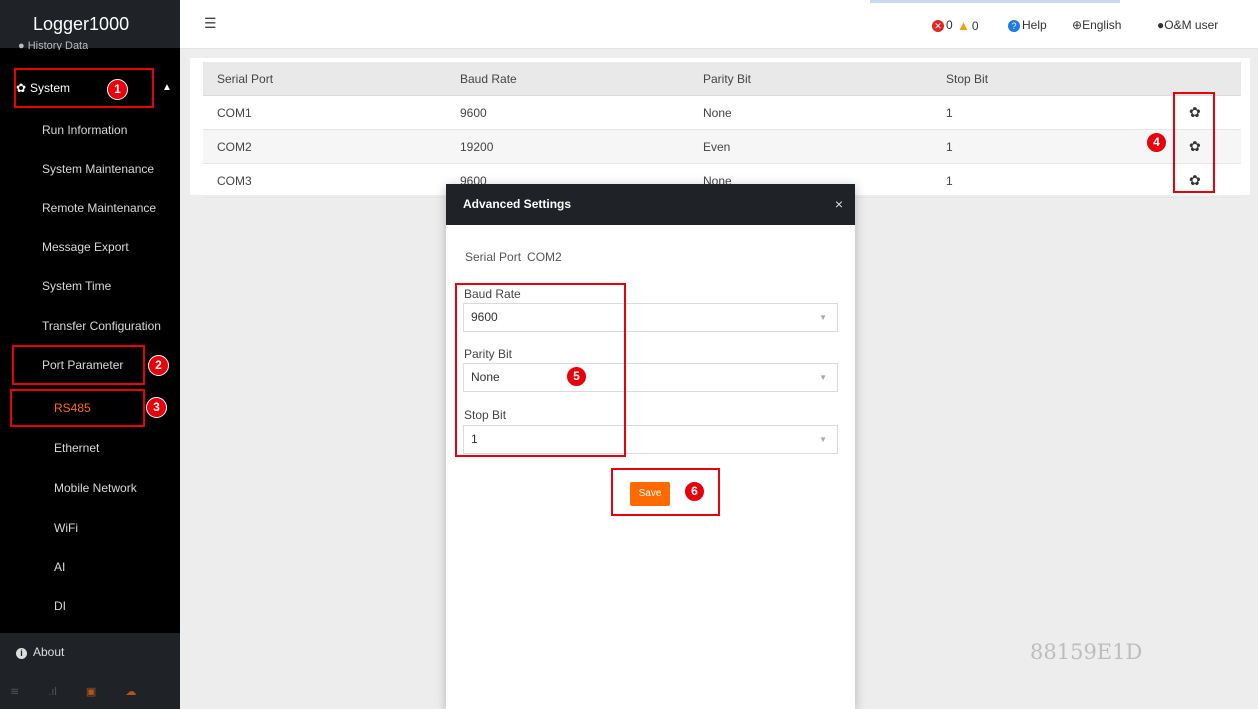  I want to click on column-header: Baud Rate, so click(567, 79).